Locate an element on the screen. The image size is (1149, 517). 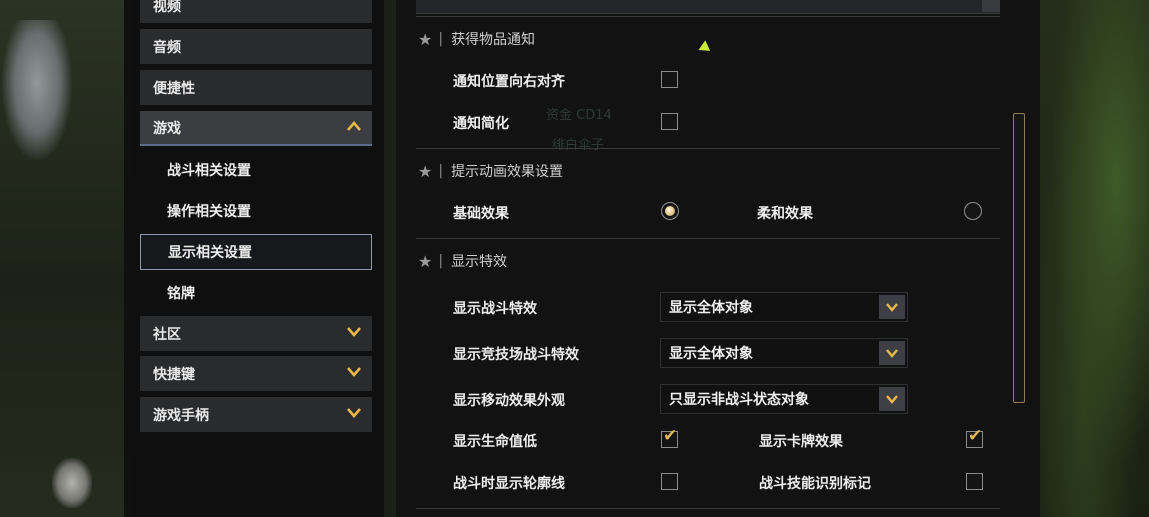
mouse-cursor-icon is located at coordinates (706, 48).